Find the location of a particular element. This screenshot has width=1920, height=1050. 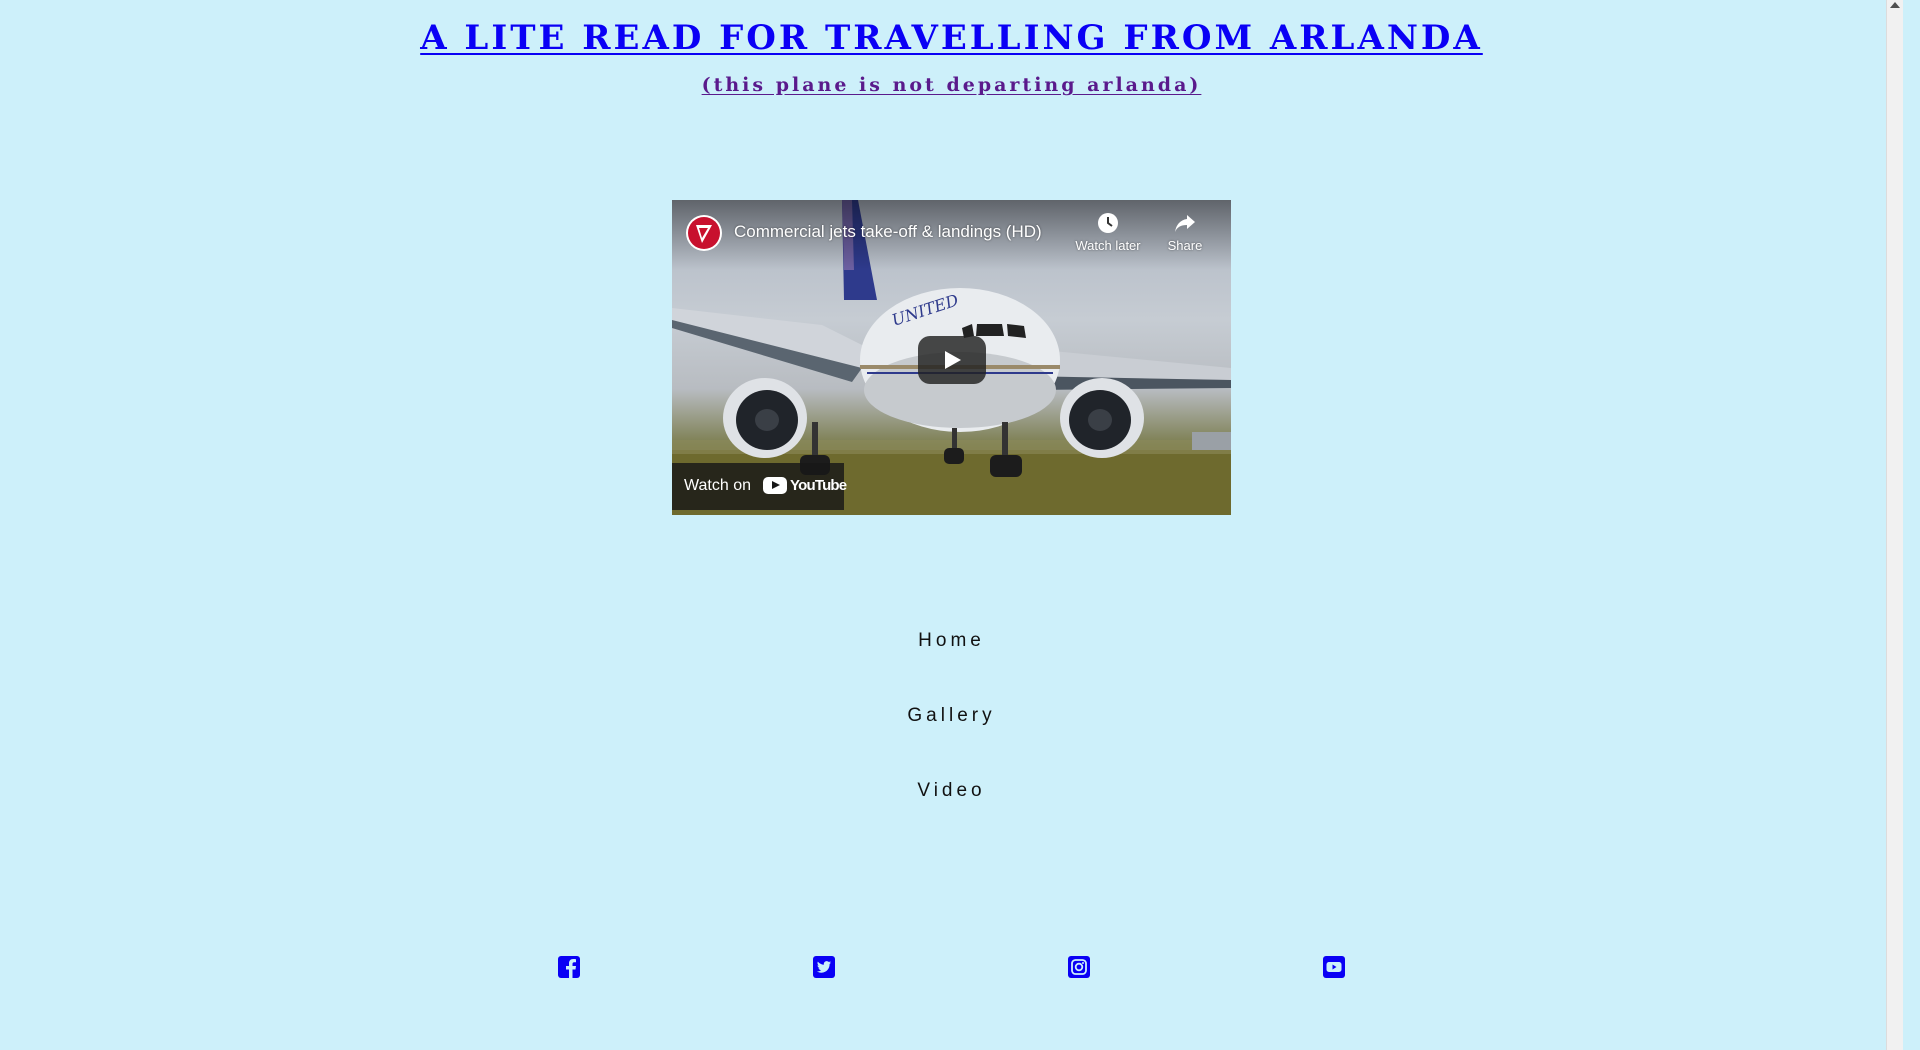

site-title-link: A LITE READ FOR TRAVELLING FROM ARLANDA is located at coordinates (951, 38).